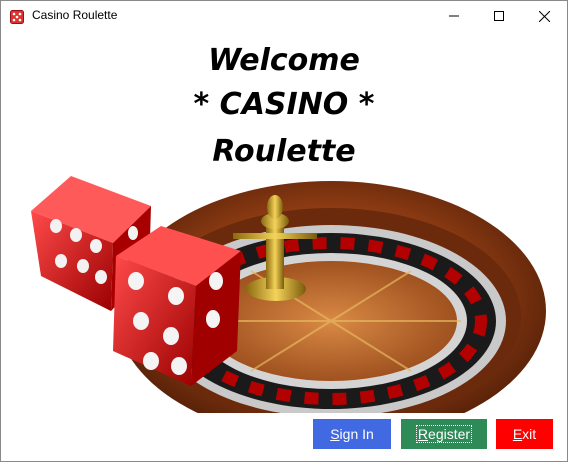 The image size is (568, 462). Describe the element at coordinates (284, 60) in the screenshot. I see `welcome-heading: Welcome` at that location.